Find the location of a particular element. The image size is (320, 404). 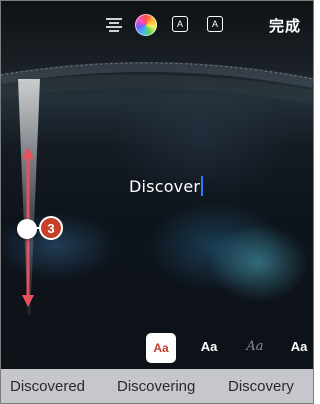

keyboard-suggestion-bar: Discovered Discovering Discovery is located at coordinates (157, 386).